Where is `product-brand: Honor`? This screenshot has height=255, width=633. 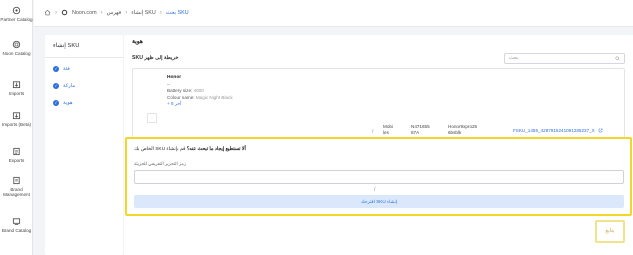 product-brand: Honor is located at coordinates (174, 77).